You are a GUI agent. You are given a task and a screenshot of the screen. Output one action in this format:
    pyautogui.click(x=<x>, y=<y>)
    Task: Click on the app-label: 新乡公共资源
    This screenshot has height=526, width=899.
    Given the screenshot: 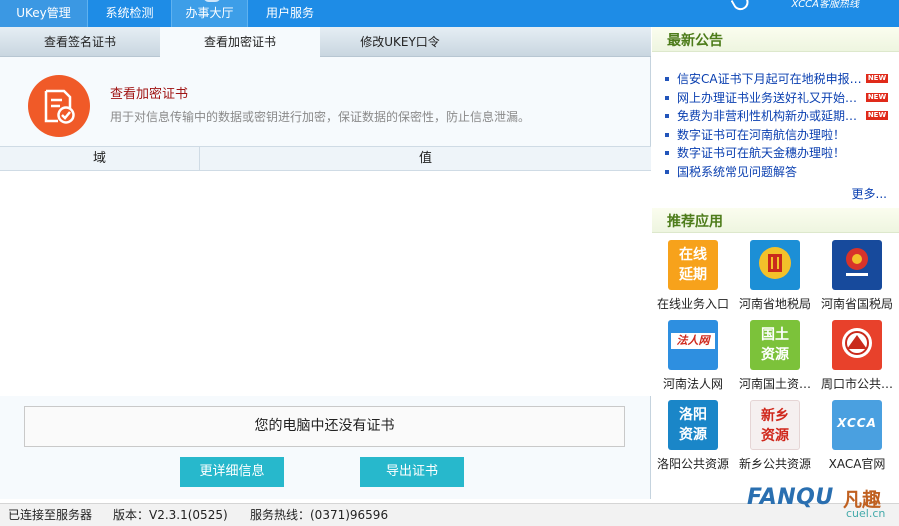 What is the action you would take?
    pyautogui.click(x=774, y=464)
    